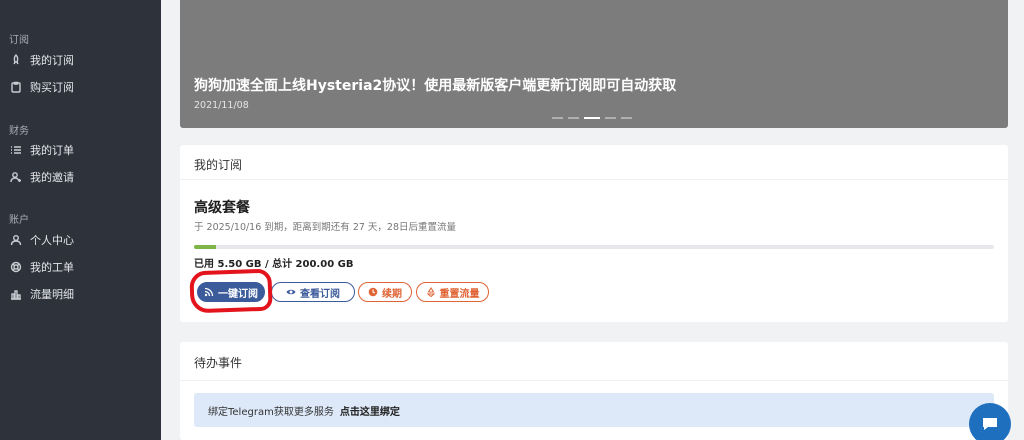 This screenshot has height=440, width=1024. What do you see at coordinates (325, 227) in the screenshot?
I see `plan-expiry-info: 于 2025/10/16 到期，距离到期还有 27 天，28日后重置流量` at bounding box center [325, 227].